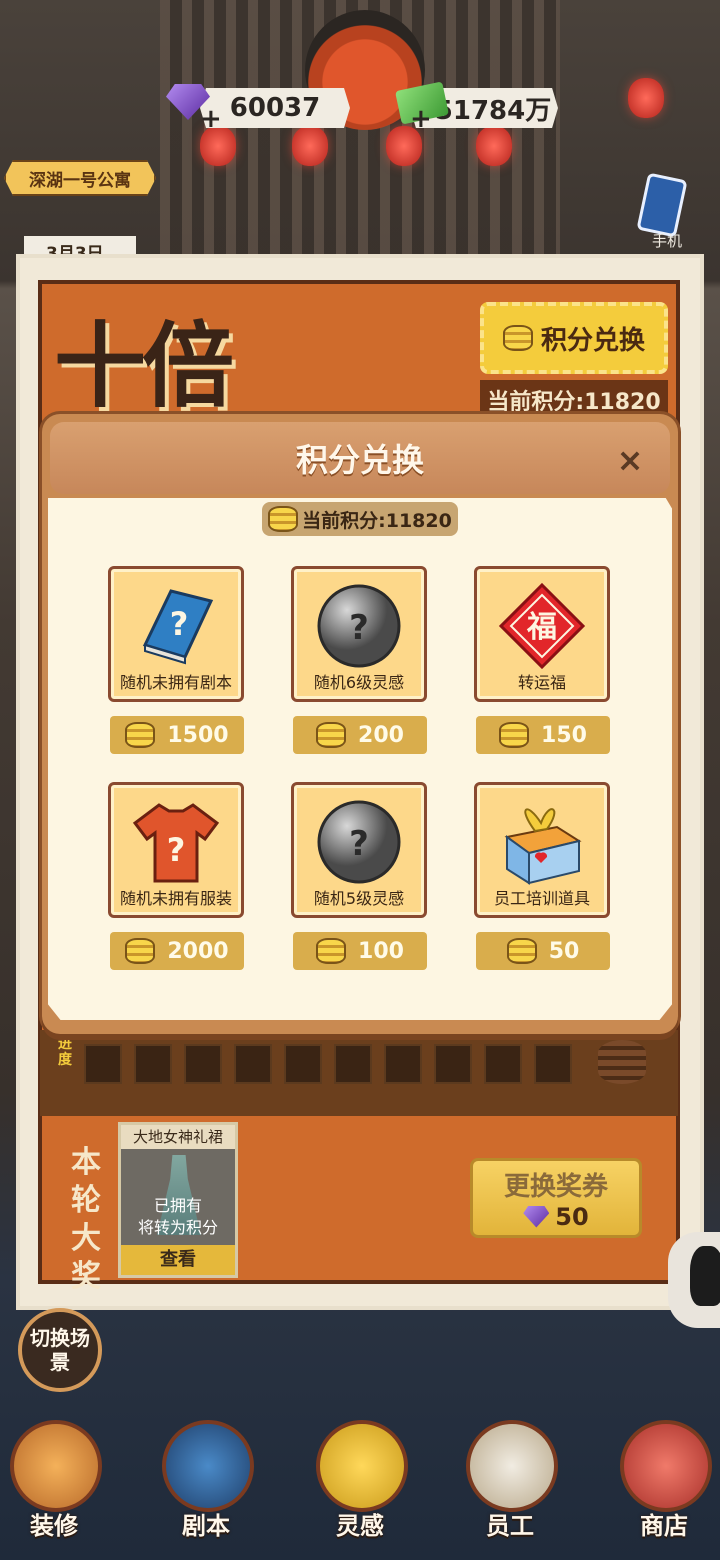 The width and height of the screenshot is (720, 1560). I want to click on add-cash-icon: +, so click(421, 119).